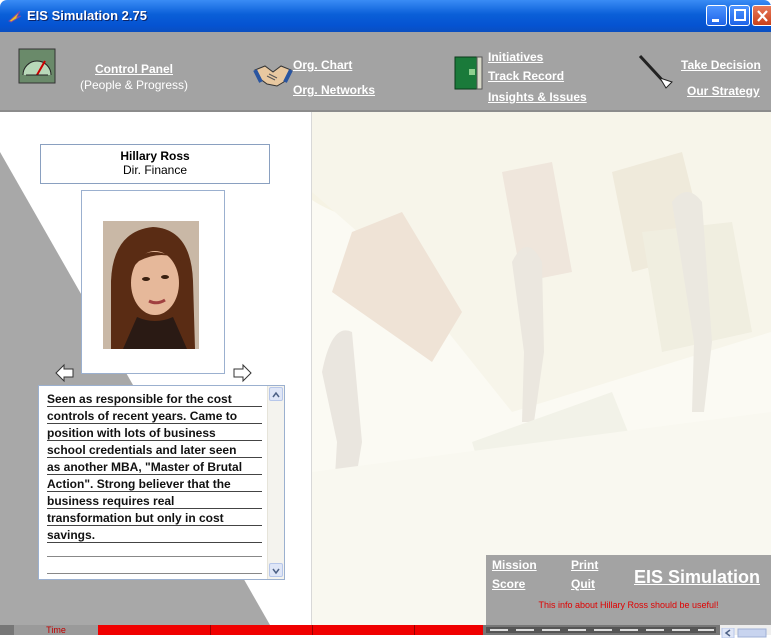 This screenshot has height=643, width=771. Describe the element at coordinates (134, 69) in the screenshot. I see `control-panel-link: Control Panel` at that location.